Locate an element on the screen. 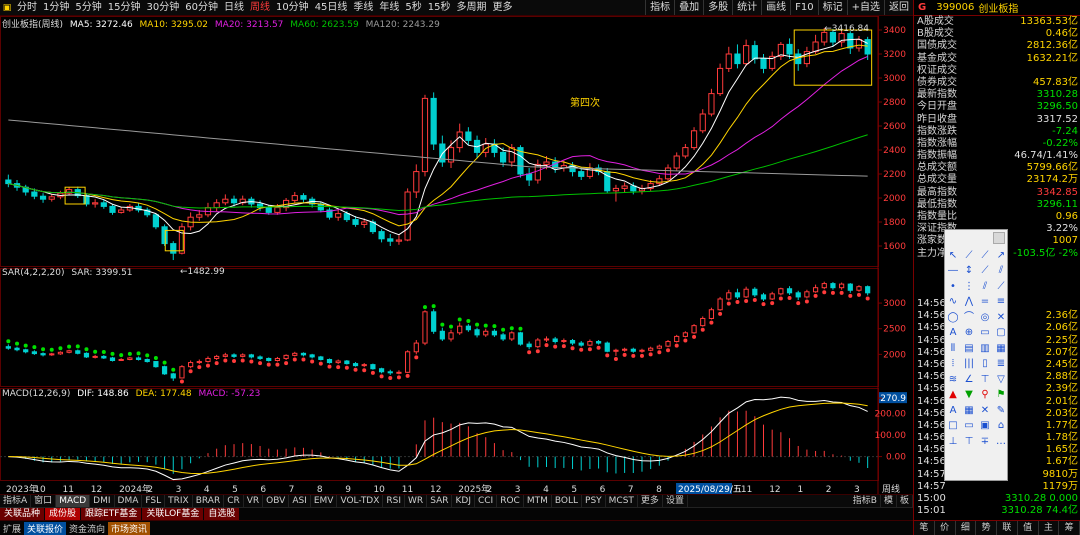  panel-tab-0: 笔 is located at coordinates (924, 528).